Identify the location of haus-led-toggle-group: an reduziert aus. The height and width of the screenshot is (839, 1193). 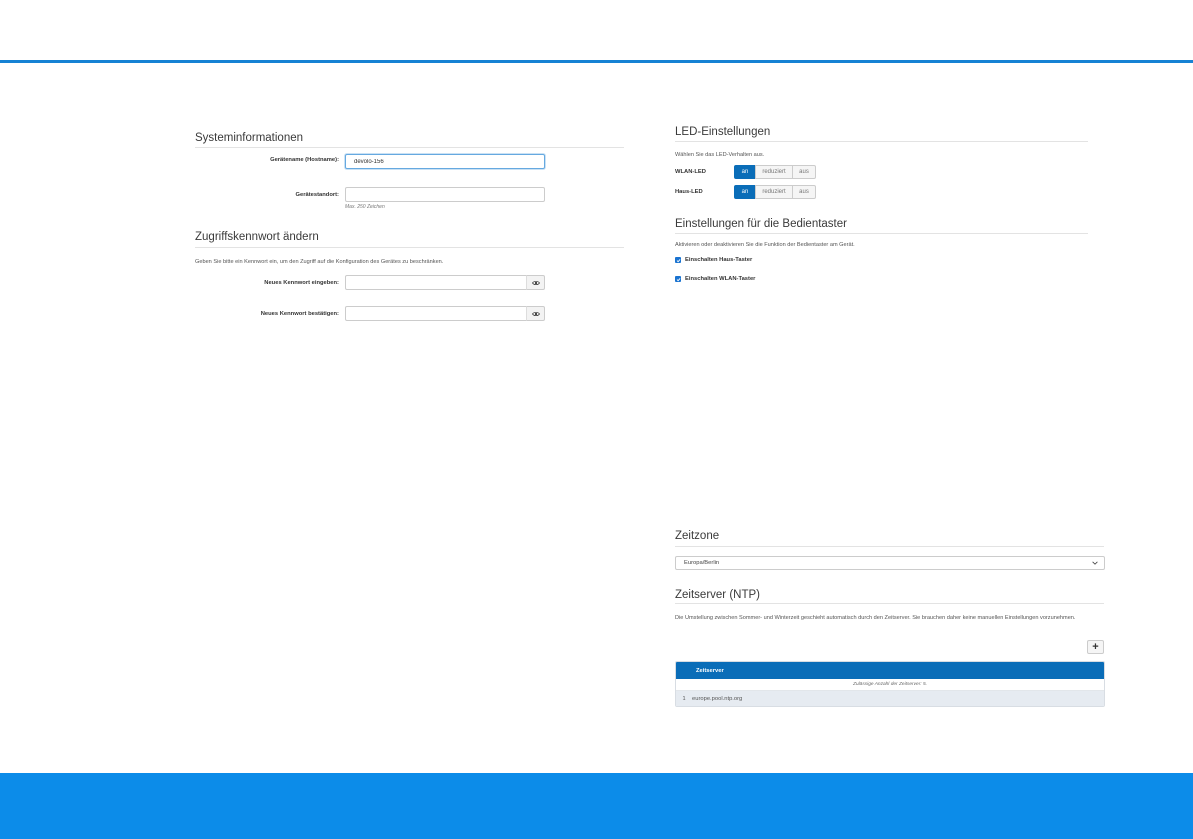
(775, 192).